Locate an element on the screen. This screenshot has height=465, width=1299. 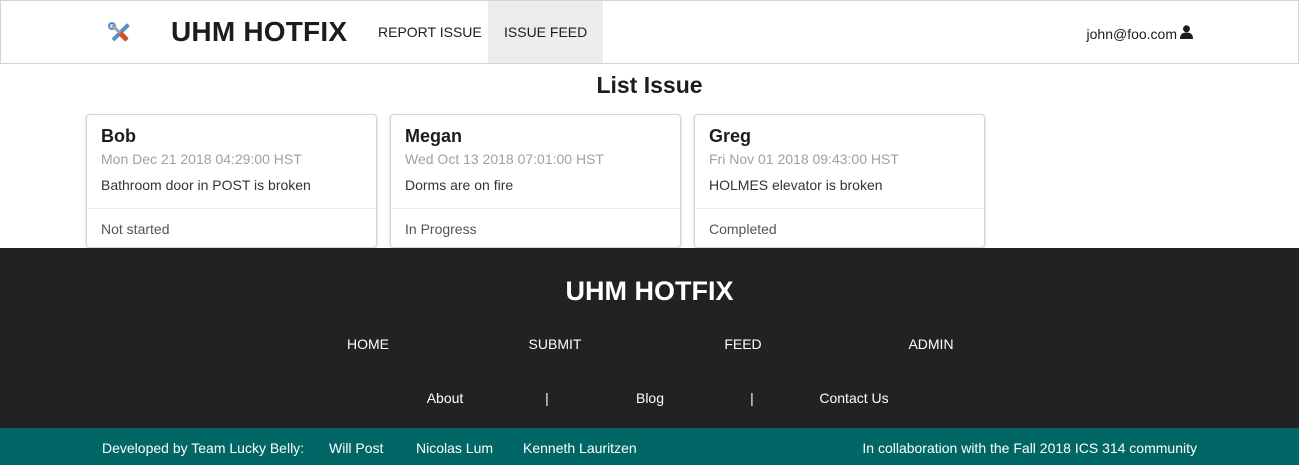
developer-link: Kenneth Lauritzen is located at coordinates (580, 448).